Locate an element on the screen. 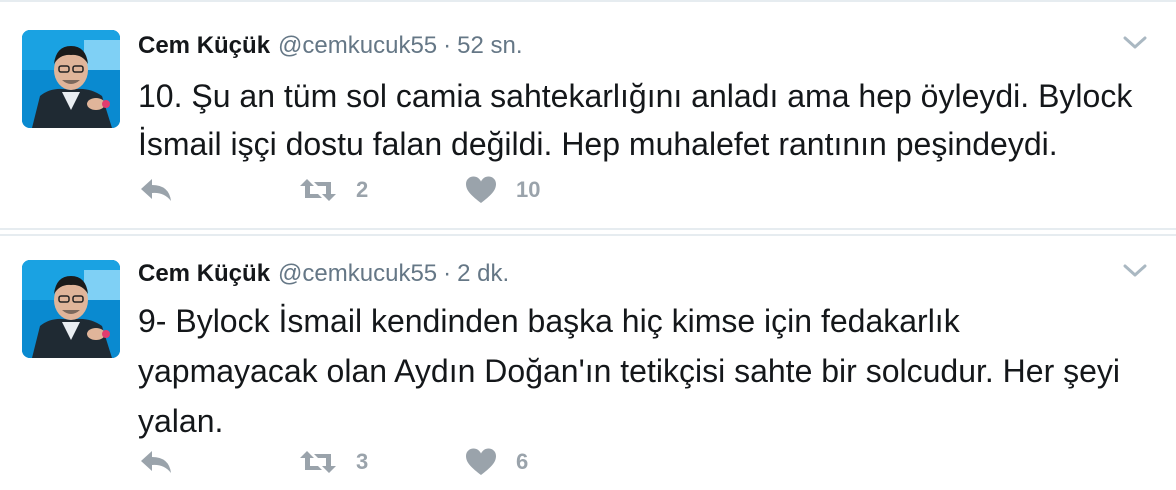  like-button: 6 is located at coordinates (496, 462).